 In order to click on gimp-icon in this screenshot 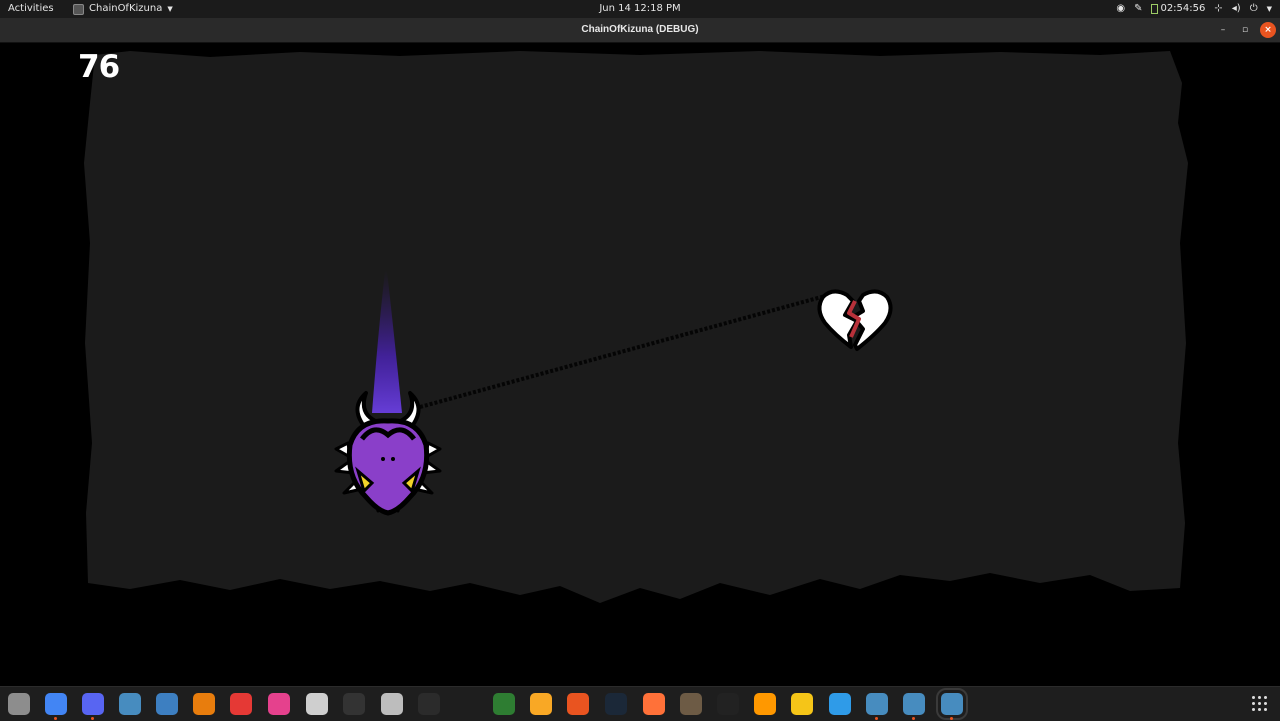, I will do `click(691, 704)`.